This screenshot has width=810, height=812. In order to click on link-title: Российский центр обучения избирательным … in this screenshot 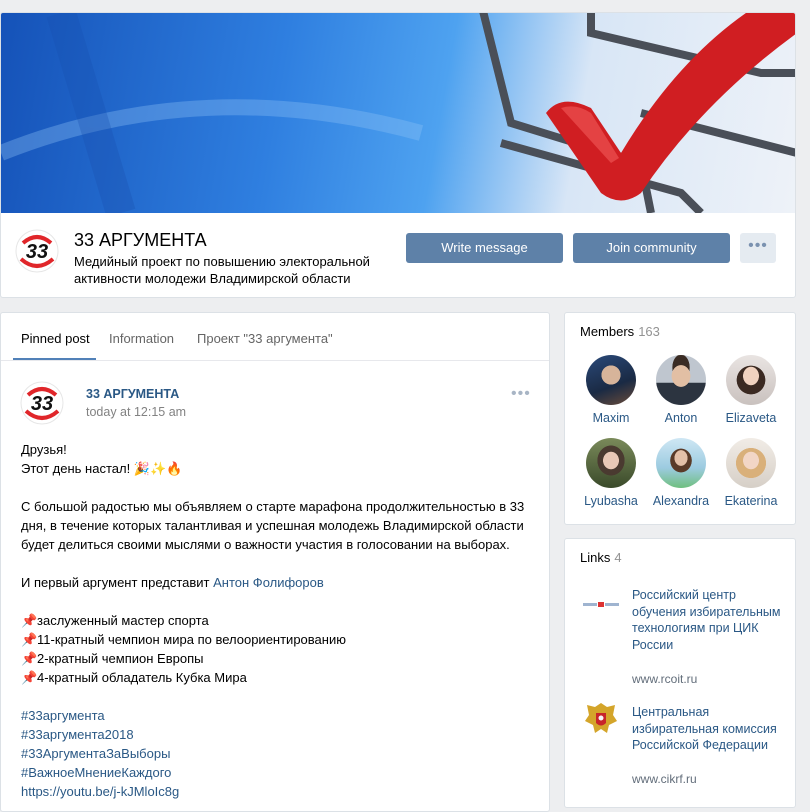, I will do `click(707, 620)`.